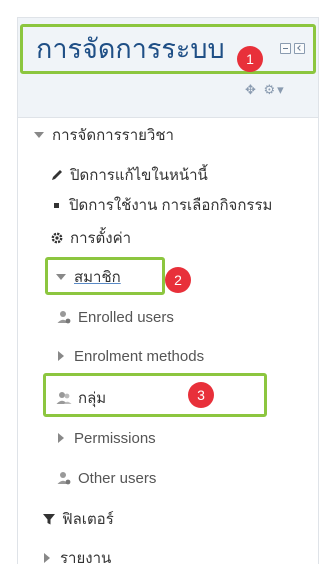  What do you see at coordinates (250, 59) in the screenshot?
I see `step-badge-1: 1` at bounding box center [250, 59].